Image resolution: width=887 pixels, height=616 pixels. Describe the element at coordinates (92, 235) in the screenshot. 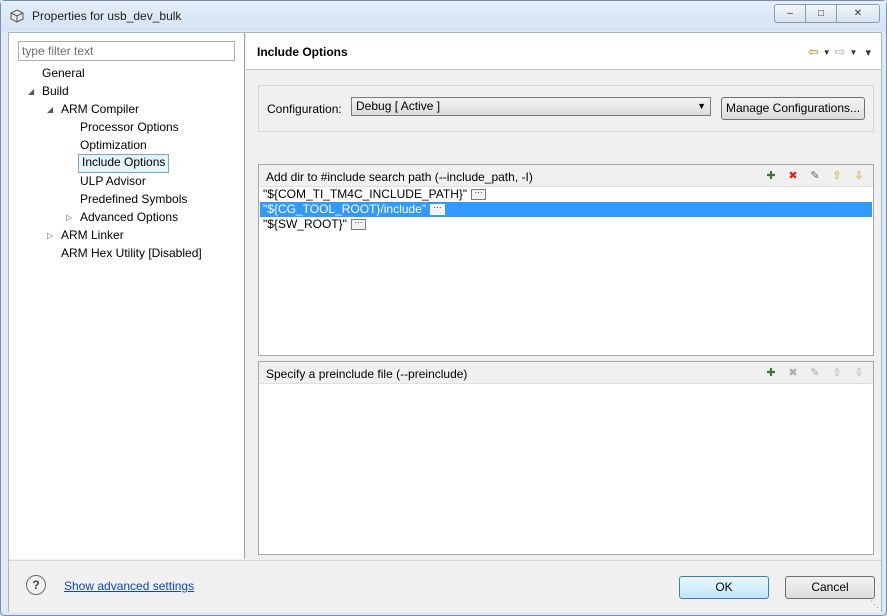

I see `tree-item-arm-linker: ARM Linker` at that location.